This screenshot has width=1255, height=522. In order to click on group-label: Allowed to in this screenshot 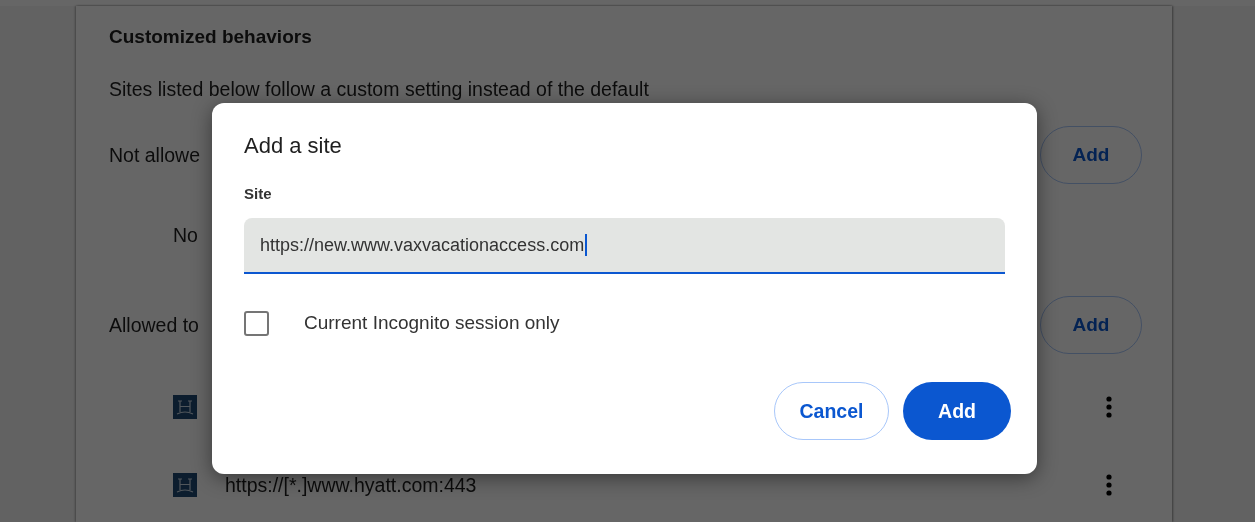, I will do `click(154, 325)`.